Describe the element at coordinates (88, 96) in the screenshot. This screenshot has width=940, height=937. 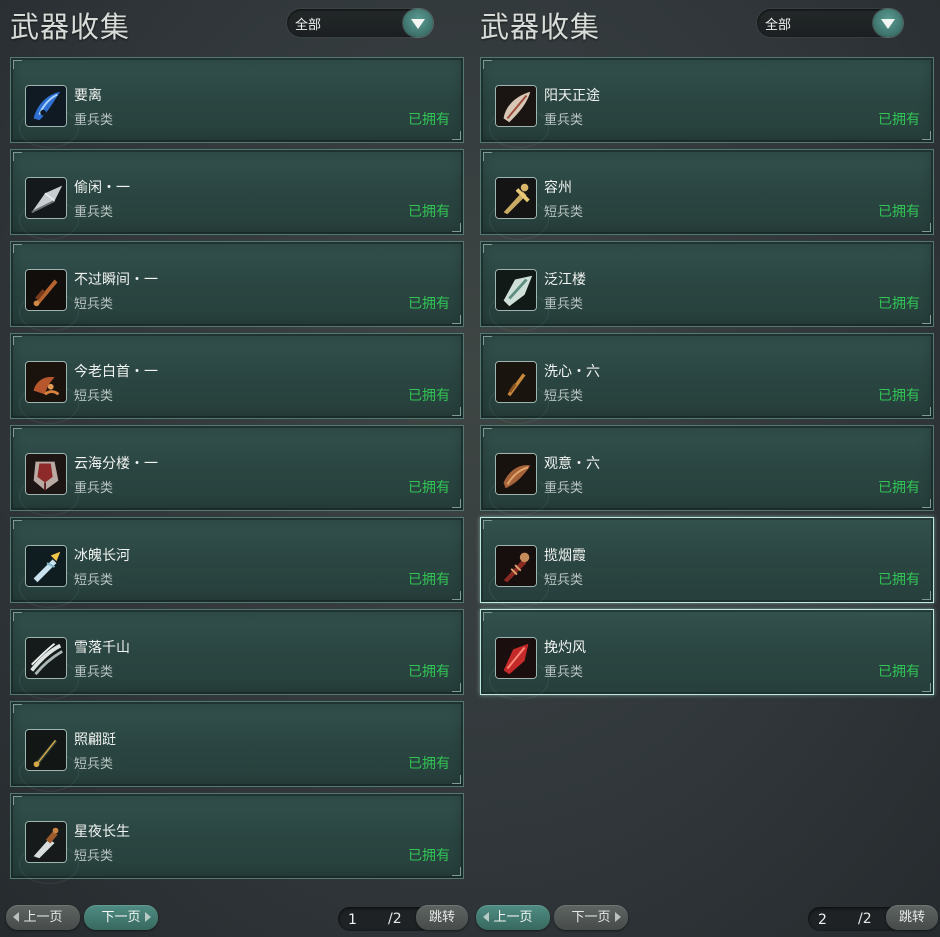
I see `weapon-name: 要离` at that location.